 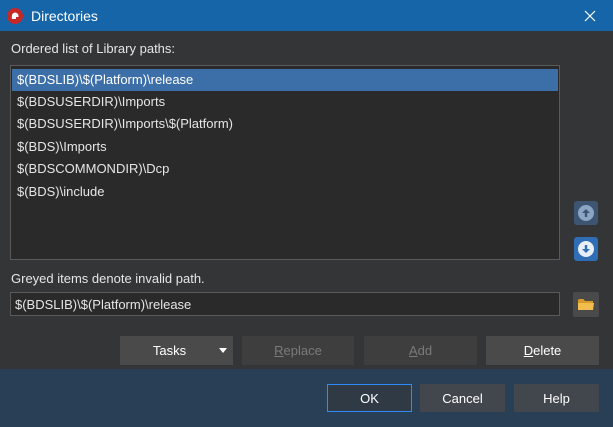 I want to click on move-down-button, so click(x=586, y=249).